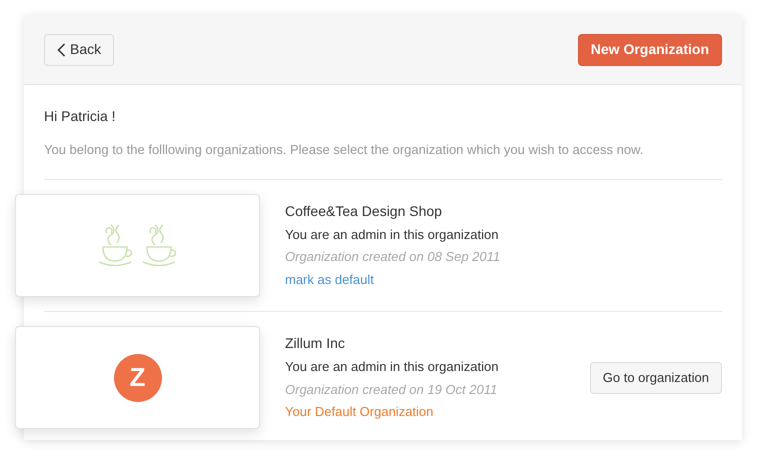 This screenshot has width=782, height=474. Describe the element at coordinates (138, 378) in the screenshot. I see `letter-logo: Z` at that location.